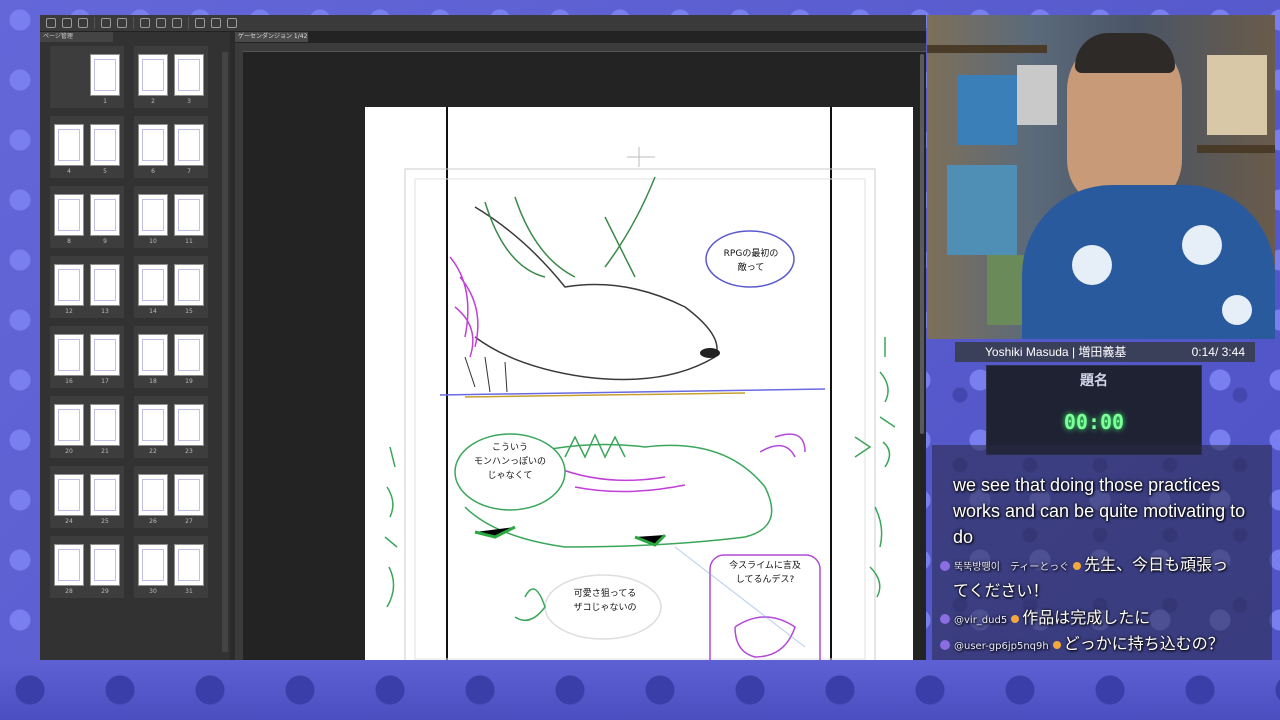 The height and width of the screenshot is (720, 1280). Describe the element at coordinates (232, 23) in the screenshot. I see `brush-icon` at that location.